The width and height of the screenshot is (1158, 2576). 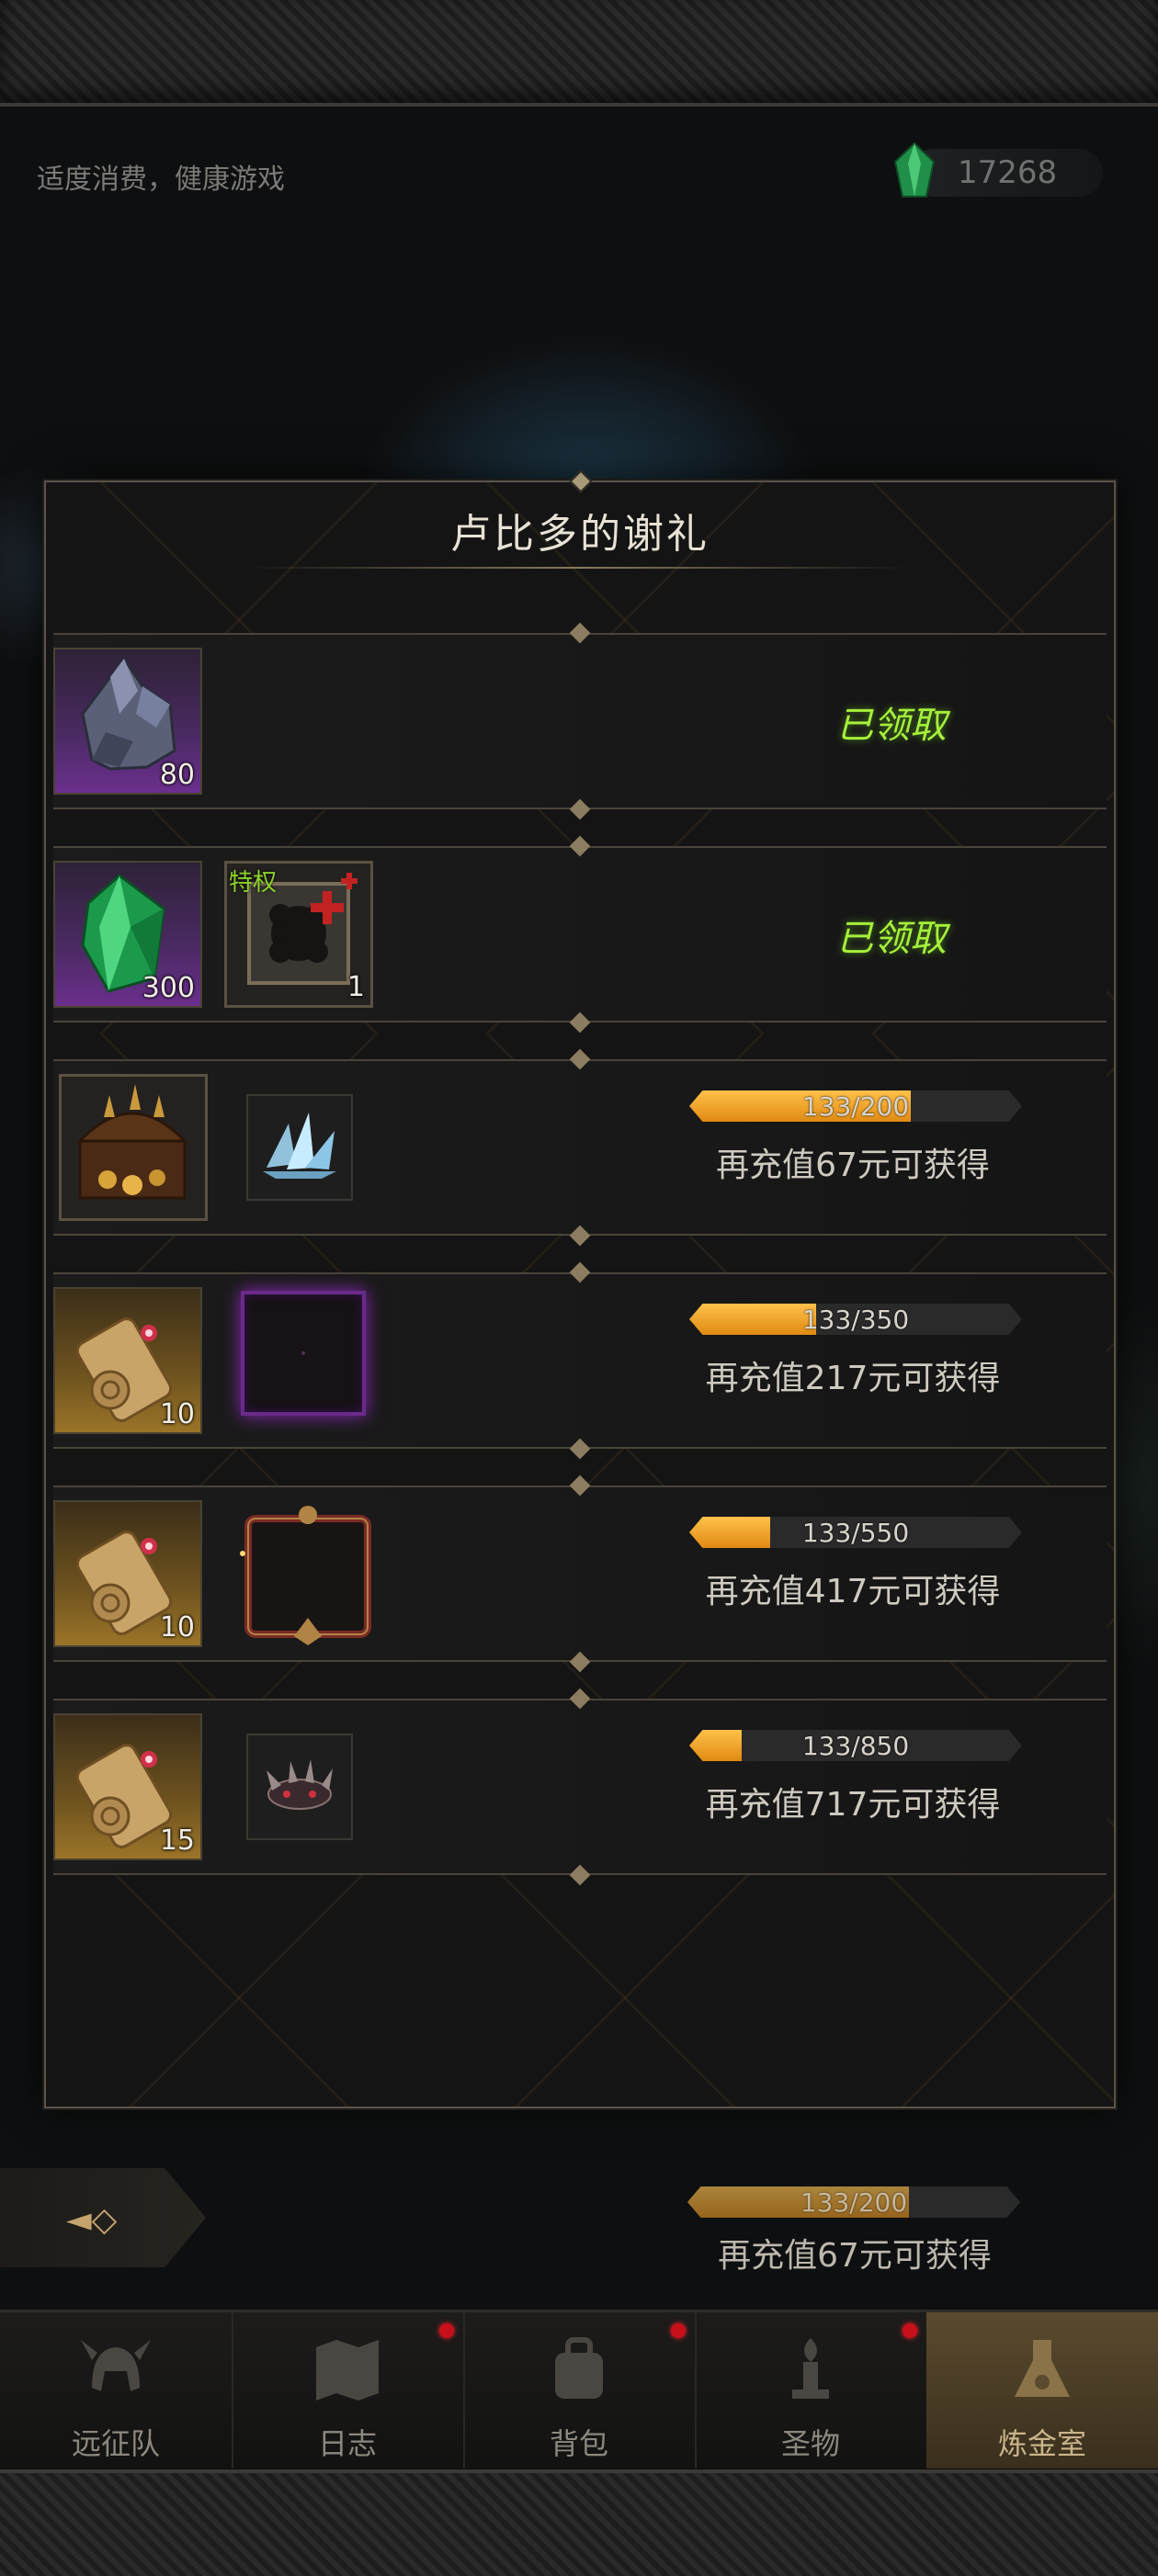 What do you see at coordinates (132, 1142) in the screenshot?
I see `treasure-chest-icon` at bounding box center [132, 1142].